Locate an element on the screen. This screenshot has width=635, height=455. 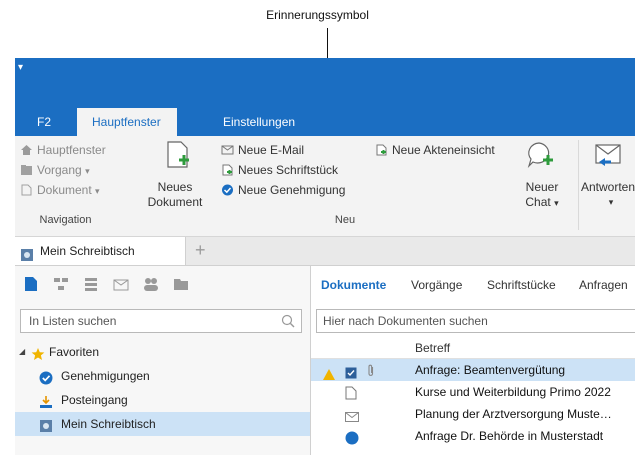
ribbon-separator is located at coordinates (578, 185).